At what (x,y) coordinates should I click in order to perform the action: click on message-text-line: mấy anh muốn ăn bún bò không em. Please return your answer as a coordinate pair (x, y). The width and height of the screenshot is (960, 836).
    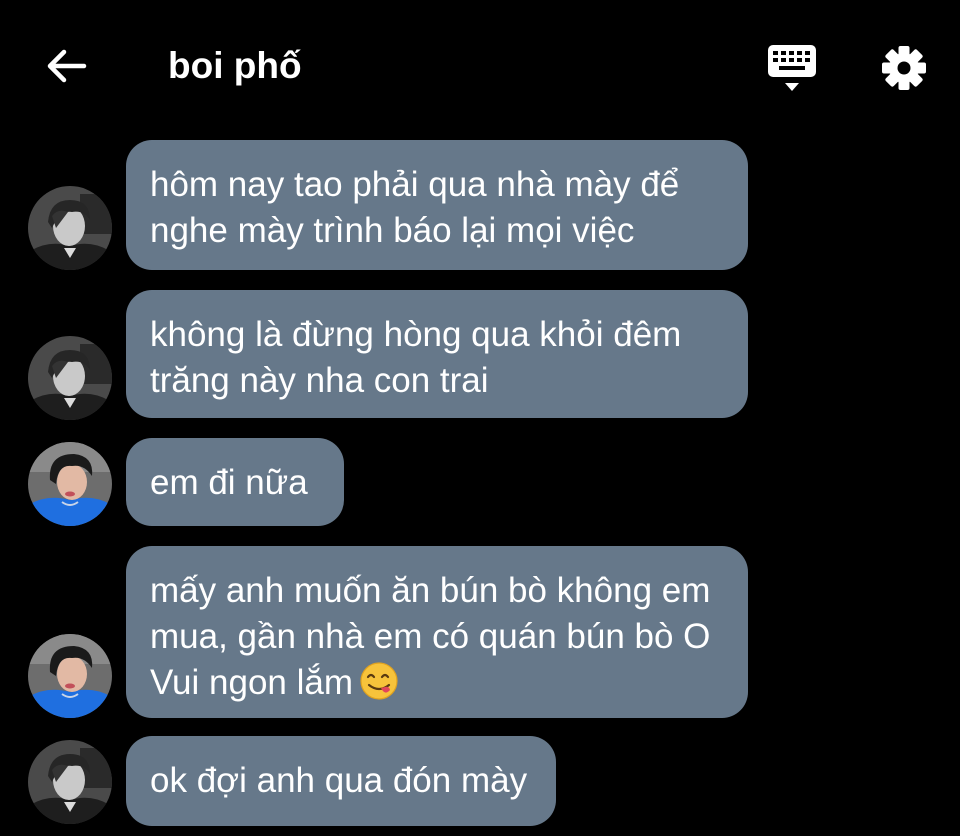
    Looking at the image, I should click on (430, 590).